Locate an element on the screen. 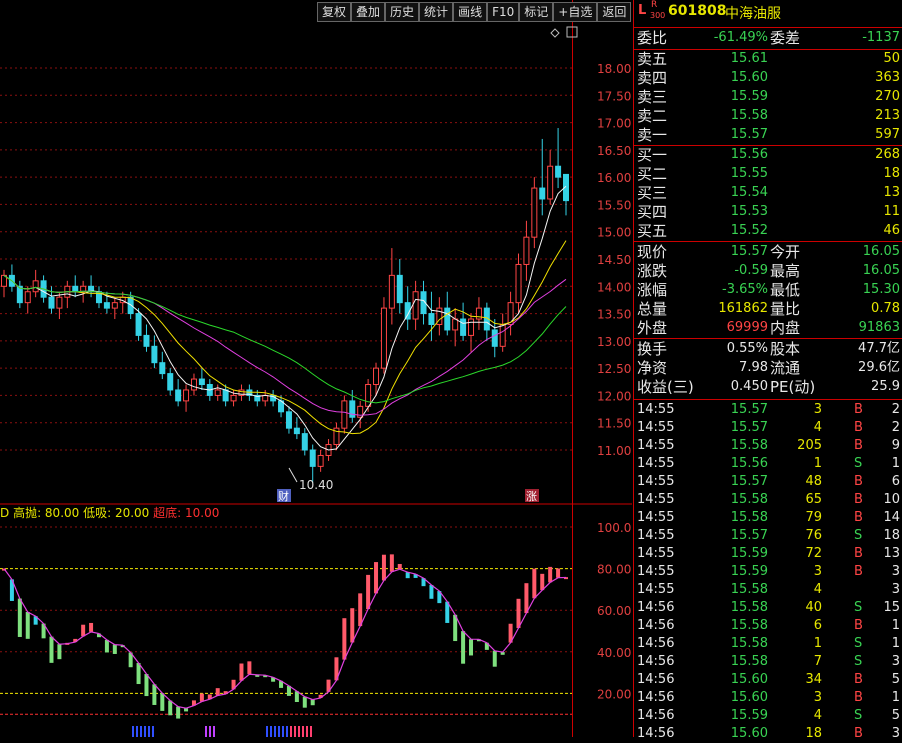  tick-row: 14:56 15.58 6 B 1 is located at coordinates (768, 626).